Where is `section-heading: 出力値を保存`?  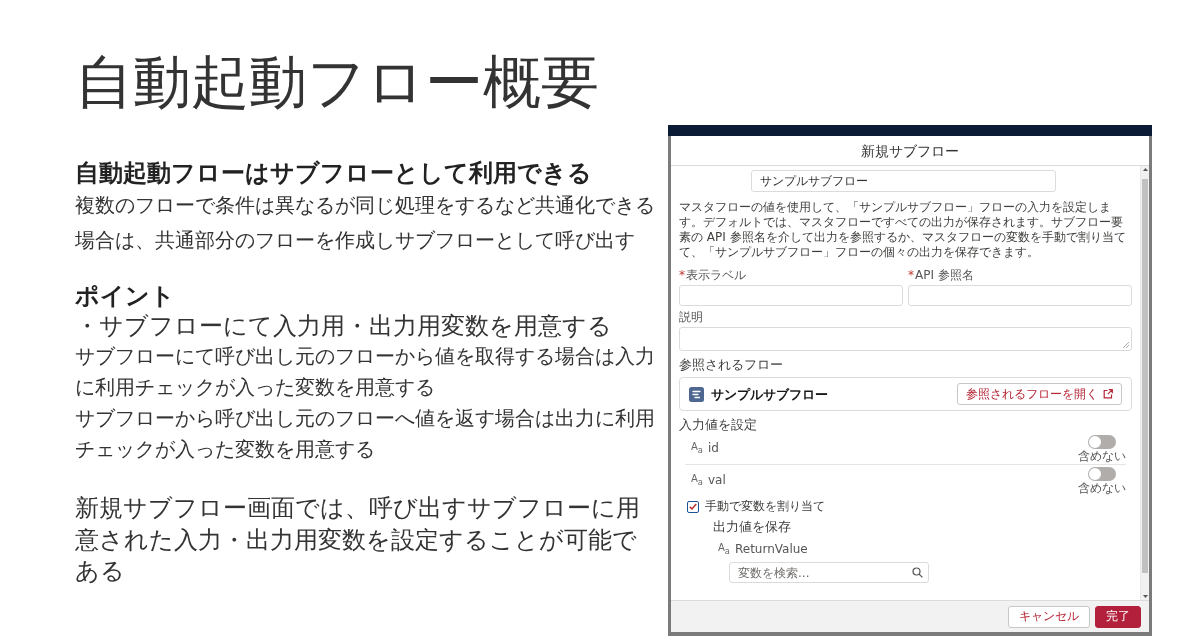
section-heading: 出力値を保存 is located at coordinates (752, 527).